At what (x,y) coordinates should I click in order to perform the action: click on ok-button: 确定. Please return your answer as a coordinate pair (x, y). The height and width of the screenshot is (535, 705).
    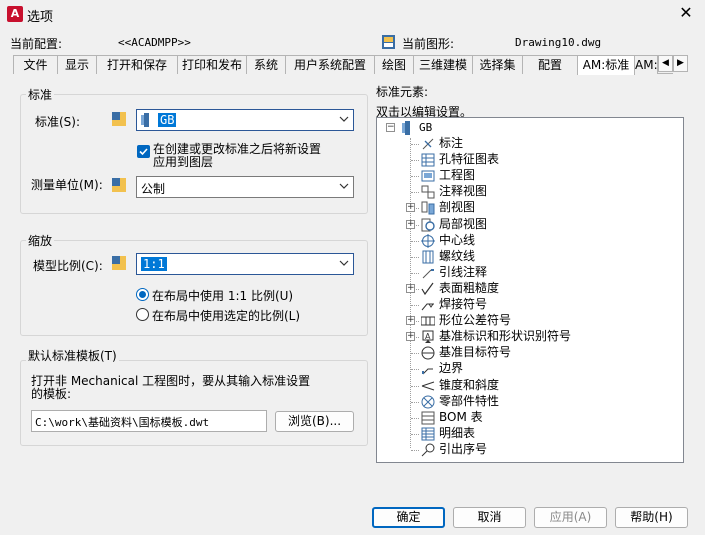
    Looking at the image, I should click on (408, 517).